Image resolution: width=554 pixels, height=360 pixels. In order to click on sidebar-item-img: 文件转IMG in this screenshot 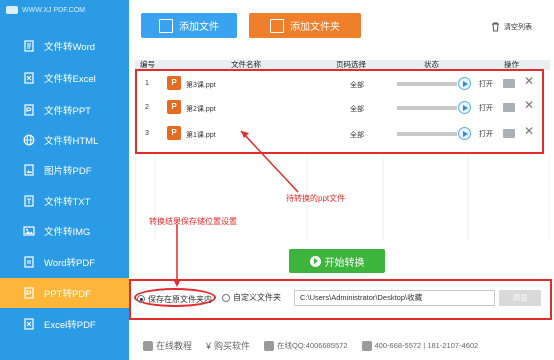, I will do `click(64, 231)`.